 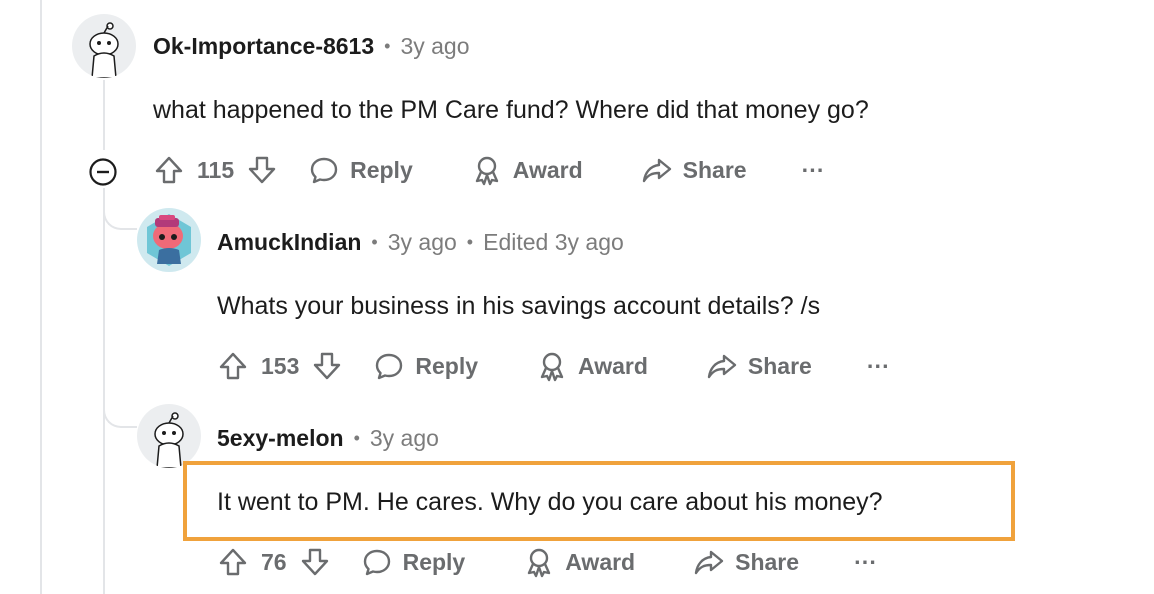 I want to click on collapse-icon, so click(x=103, y=172).